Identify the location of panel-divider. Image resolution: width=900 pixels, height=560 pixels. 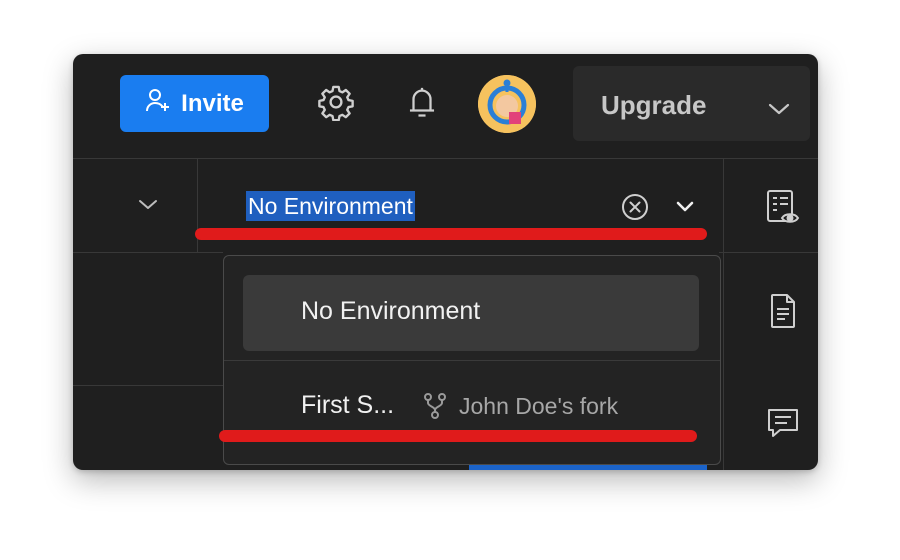
(148, 385).